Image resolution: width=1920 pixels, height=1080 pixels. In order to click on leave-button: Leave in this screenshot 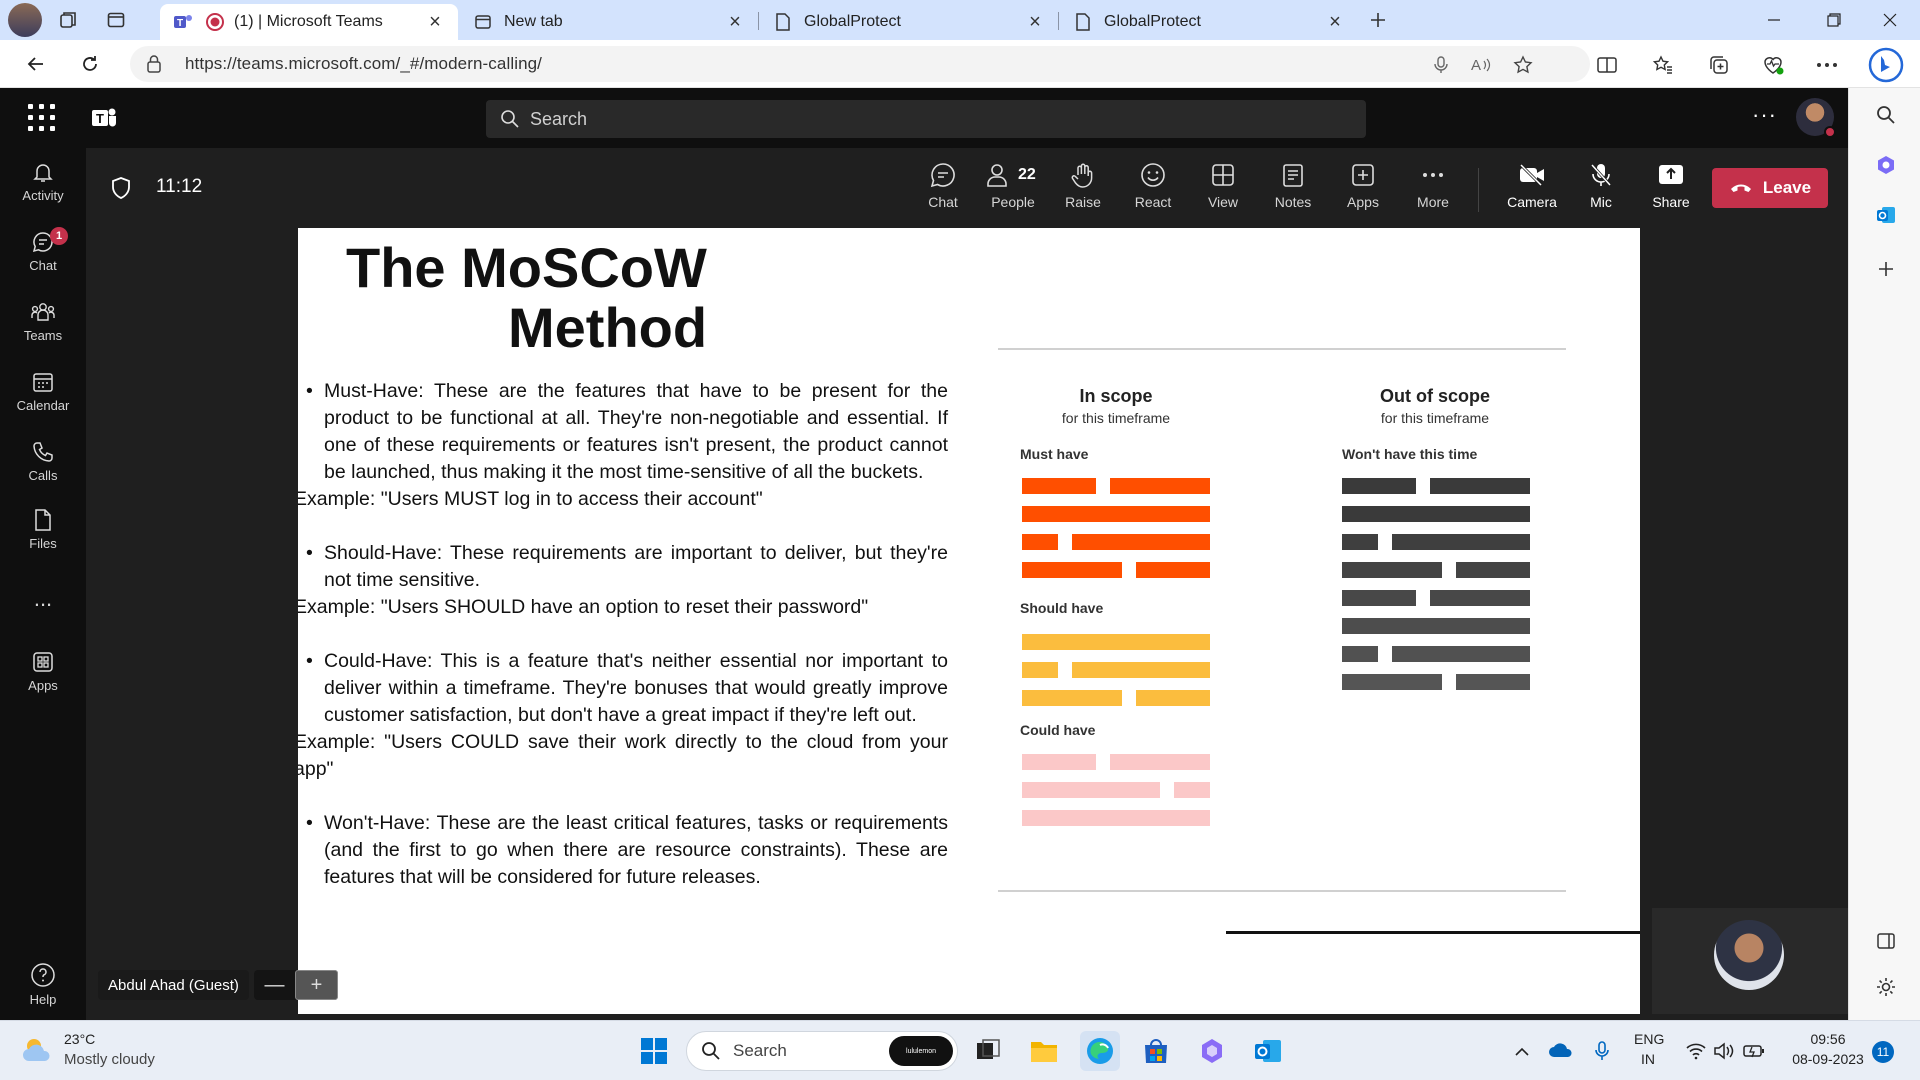, I will do `click(1770, 188)`.